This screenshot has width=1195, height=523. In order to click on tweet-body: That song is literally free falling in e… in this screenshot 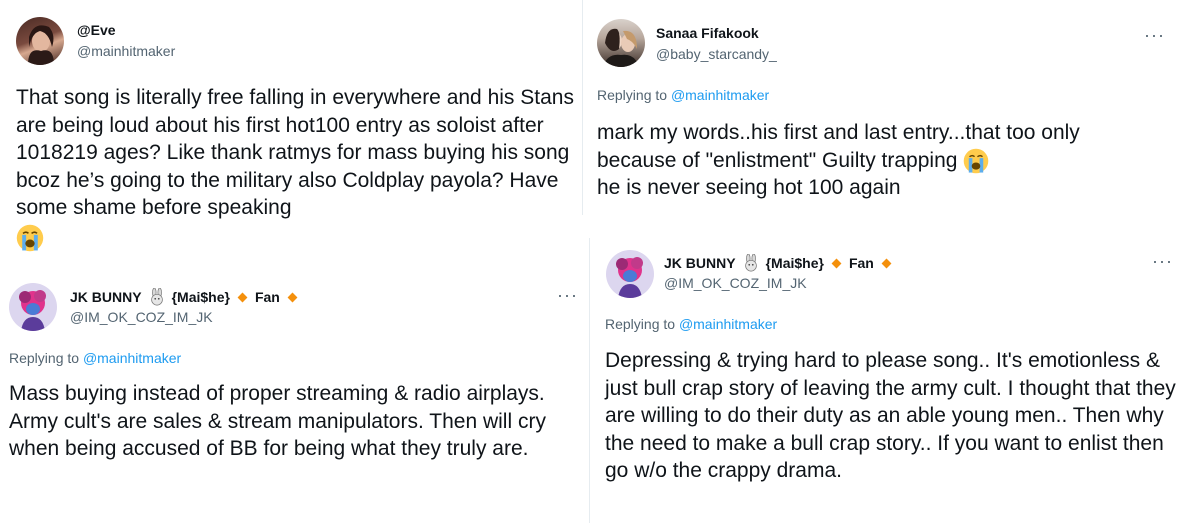, I will do `click(295, 152)`.